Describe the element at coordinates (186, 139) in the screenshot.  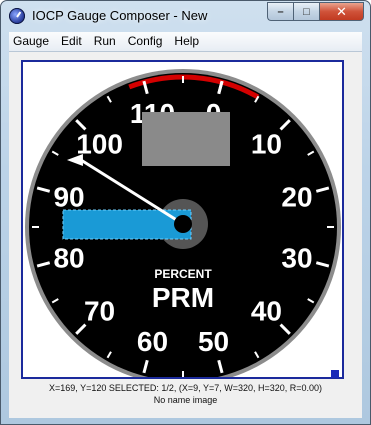
I see `display-window` at that location.